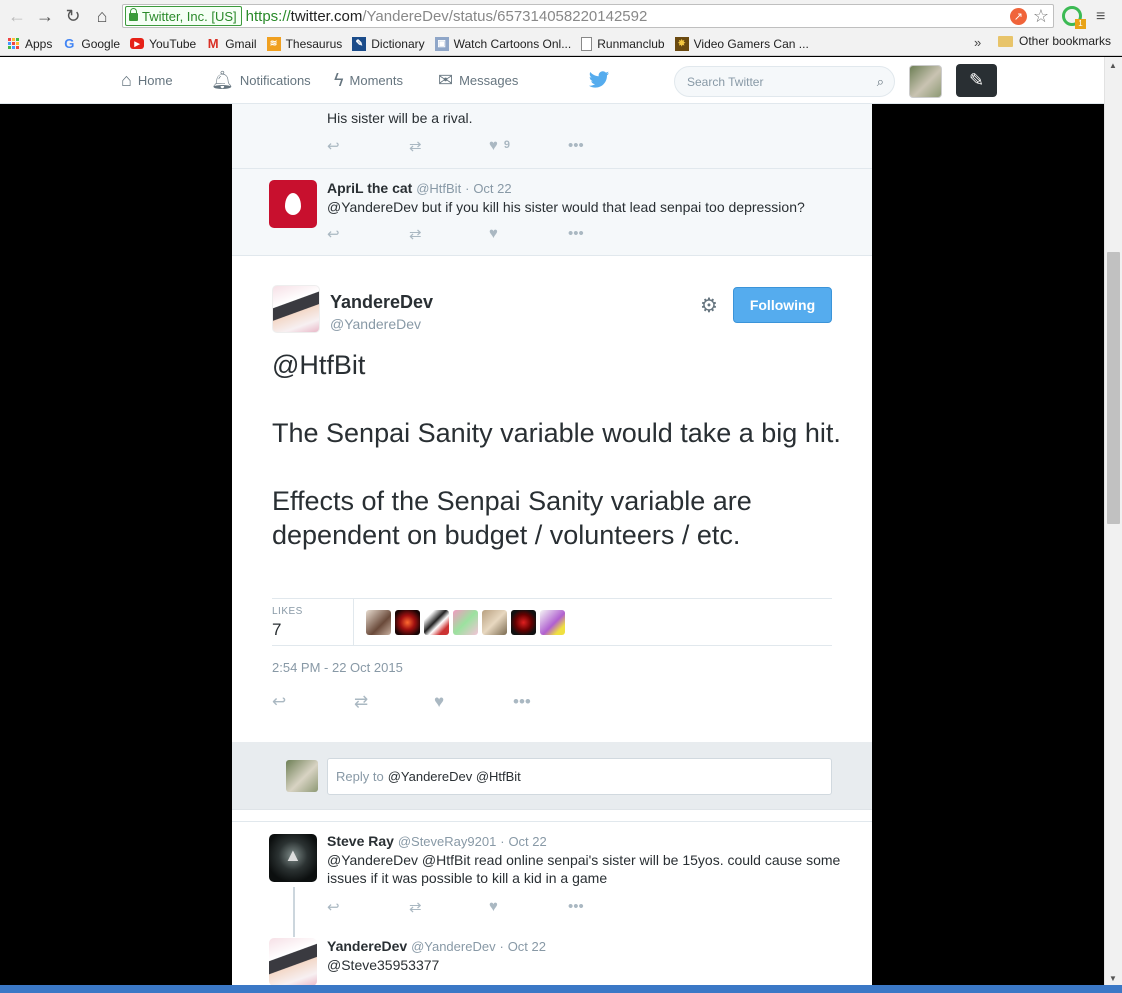 Image resolution: width=1122 pixels, height=993 pixels. Describe the element at coordinates (1054, 41) in the screenshot. I see `other-bookmarks: Other bookmarks` at that location.